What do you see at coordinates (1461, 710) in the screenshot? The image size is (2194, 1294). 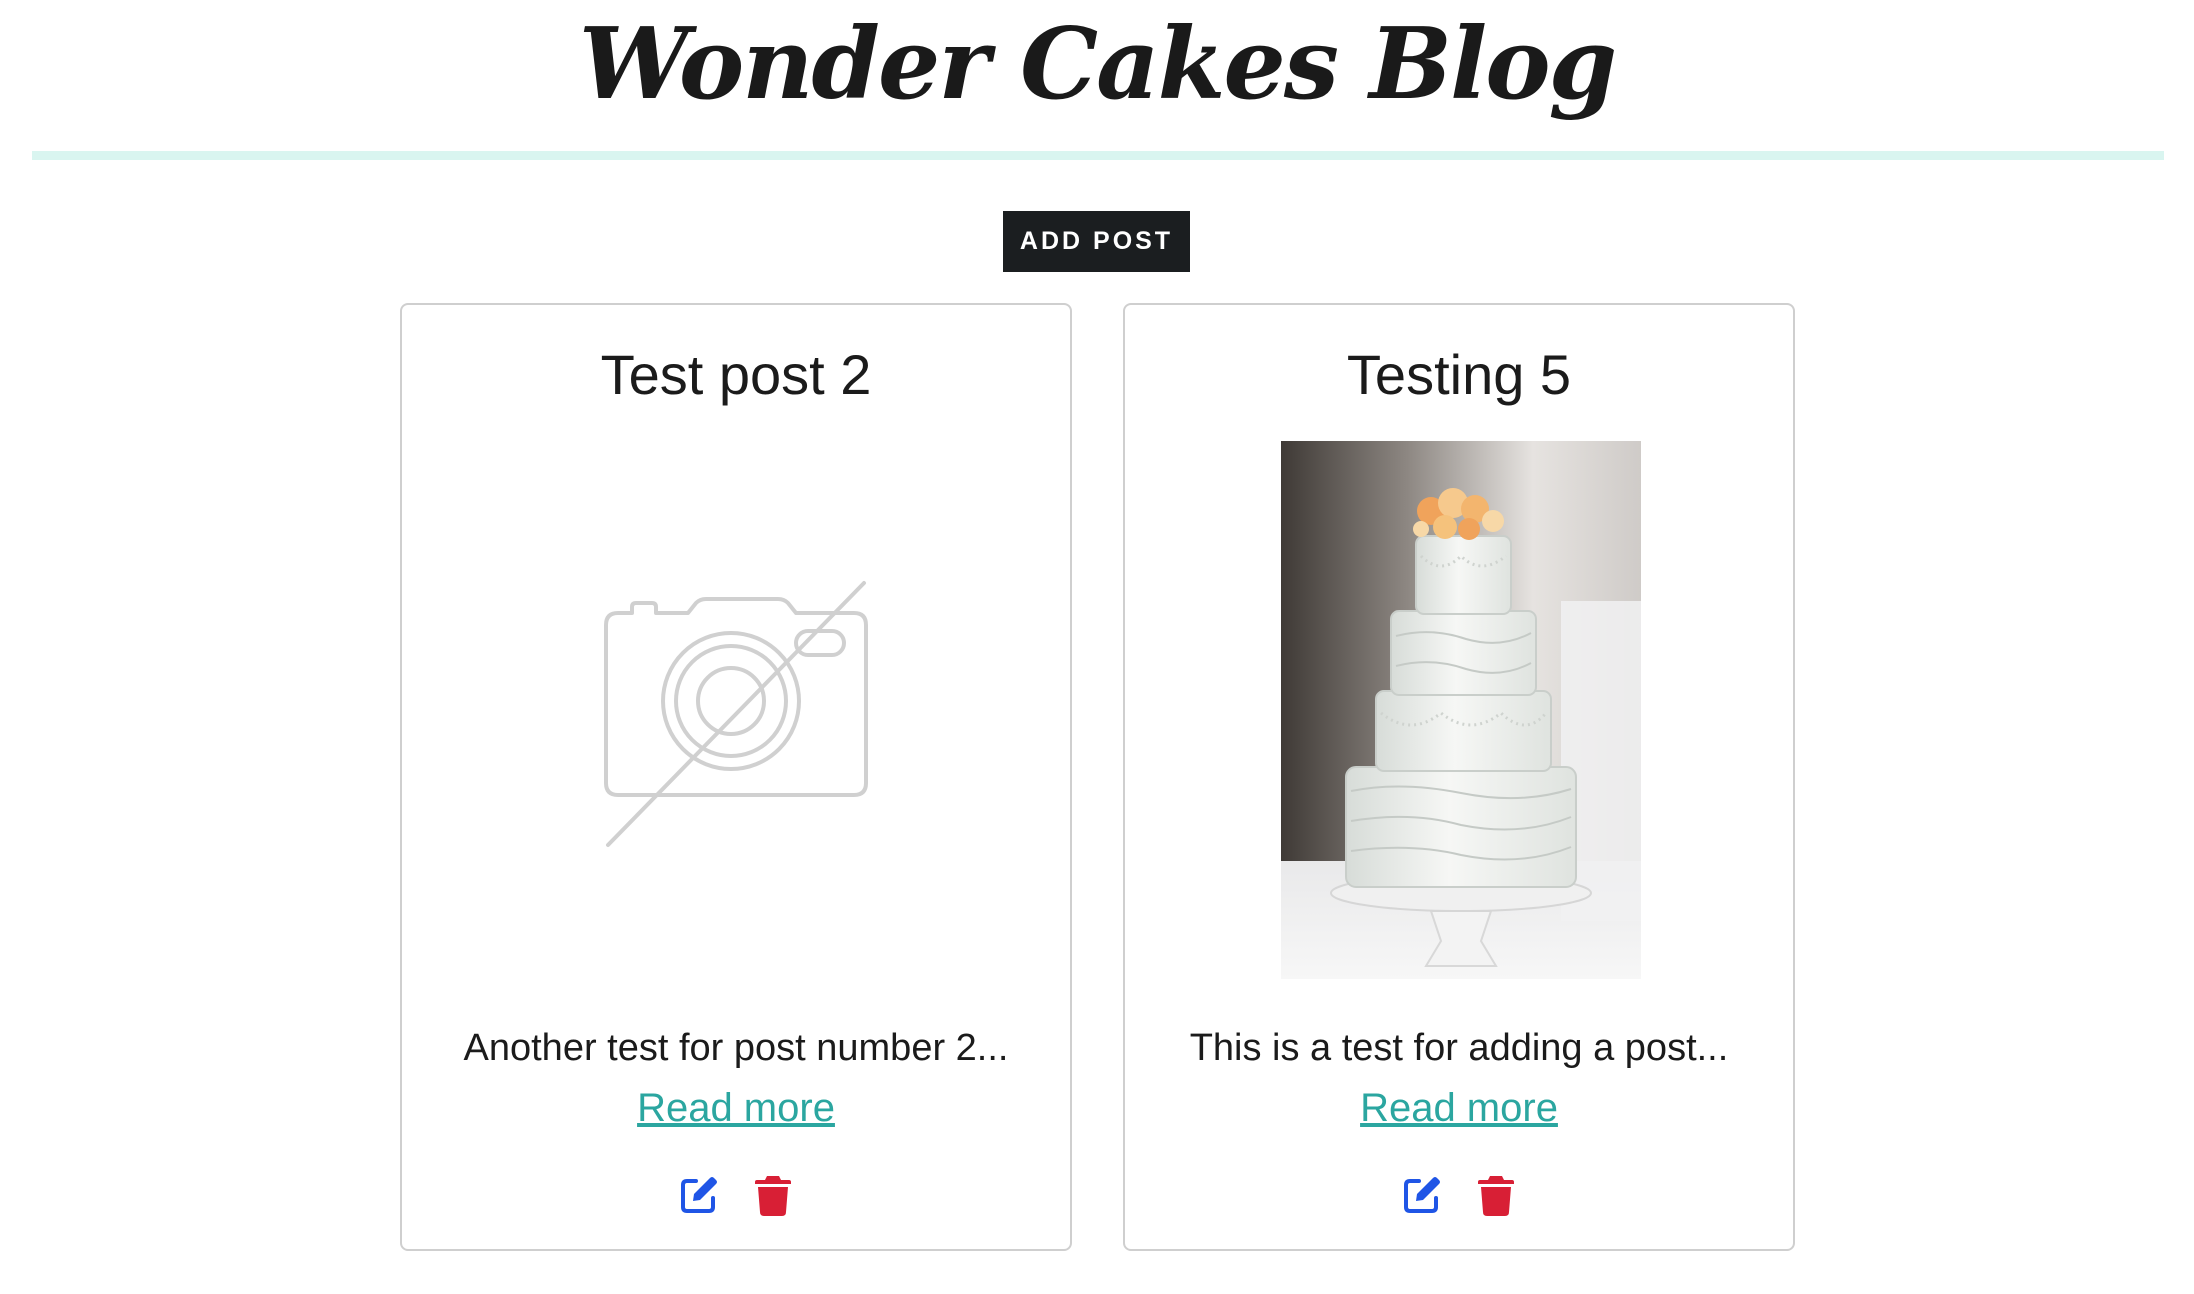 I see `wedding-cake-photo` at bounding box center [1461, 710].